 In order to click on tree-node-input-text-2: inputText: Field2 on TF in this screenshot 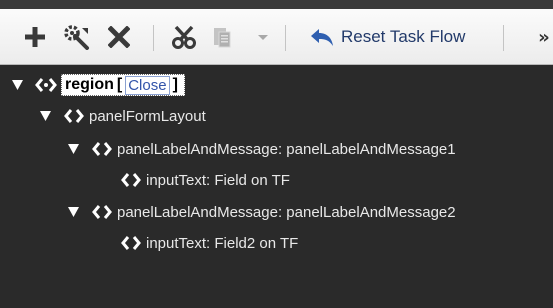, I will do `click(209, 243)`.